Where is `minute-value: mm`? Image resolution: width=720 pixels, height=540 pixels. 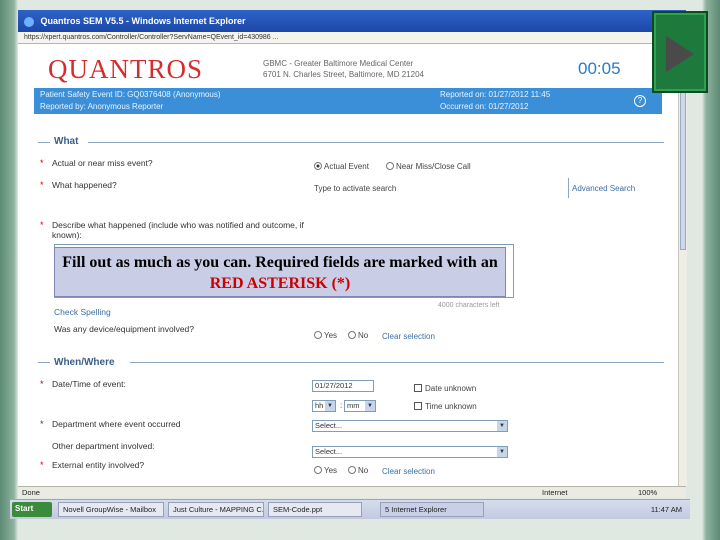 minute-value: mm is located at coordinates (353, 405).